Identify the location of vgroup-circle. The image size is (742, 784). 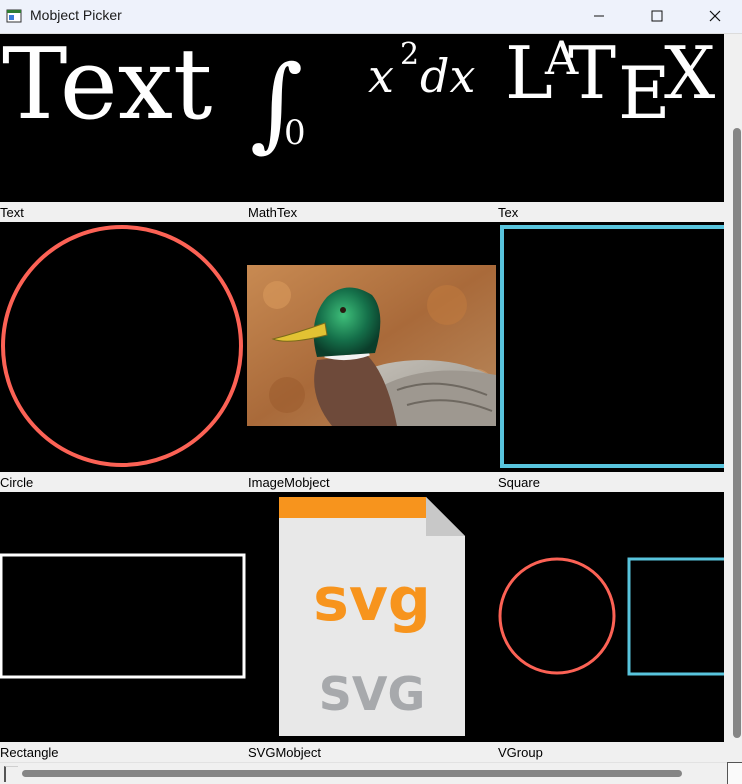
(557, 616).